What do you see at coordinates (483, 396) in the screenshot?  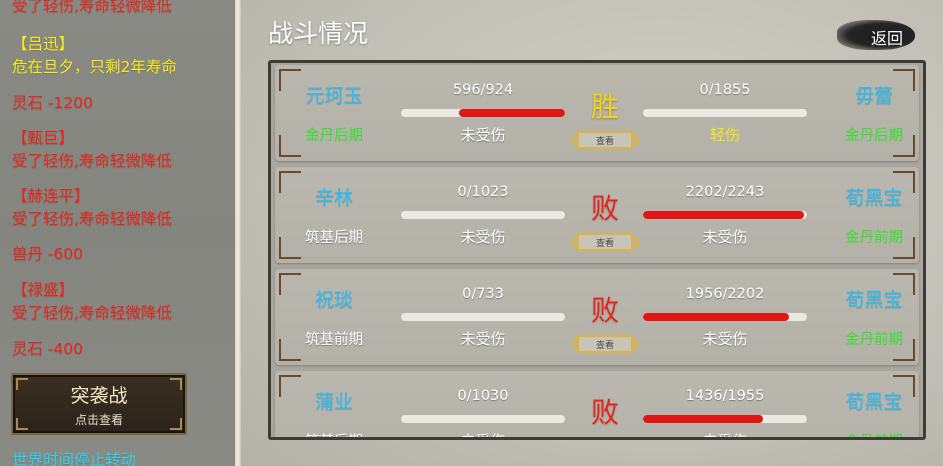 I see `ally-hp-text: 0/1030` at bounding box center [483, 396].